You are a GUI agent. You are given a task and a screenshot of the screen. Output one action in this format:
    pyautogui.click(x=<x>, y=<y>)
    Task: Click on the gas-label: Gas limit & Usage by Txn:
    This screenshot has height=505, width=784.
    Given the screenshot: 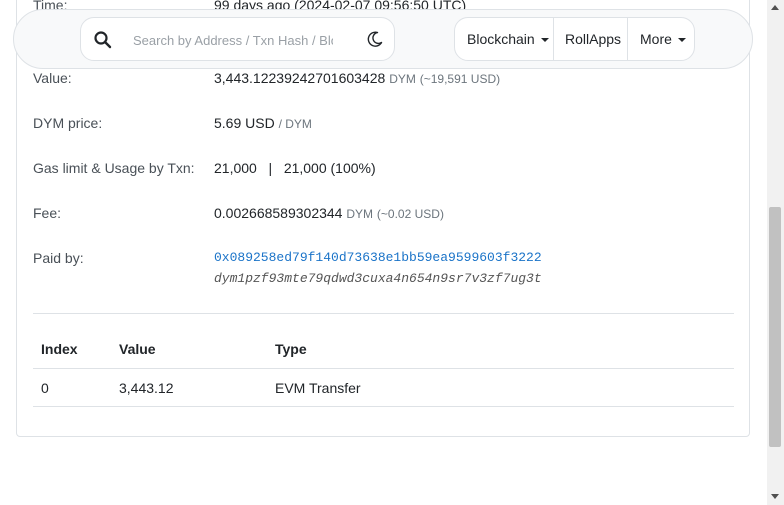 What is the action you would take?
    pyautogui.click(x=114, y=168)
    